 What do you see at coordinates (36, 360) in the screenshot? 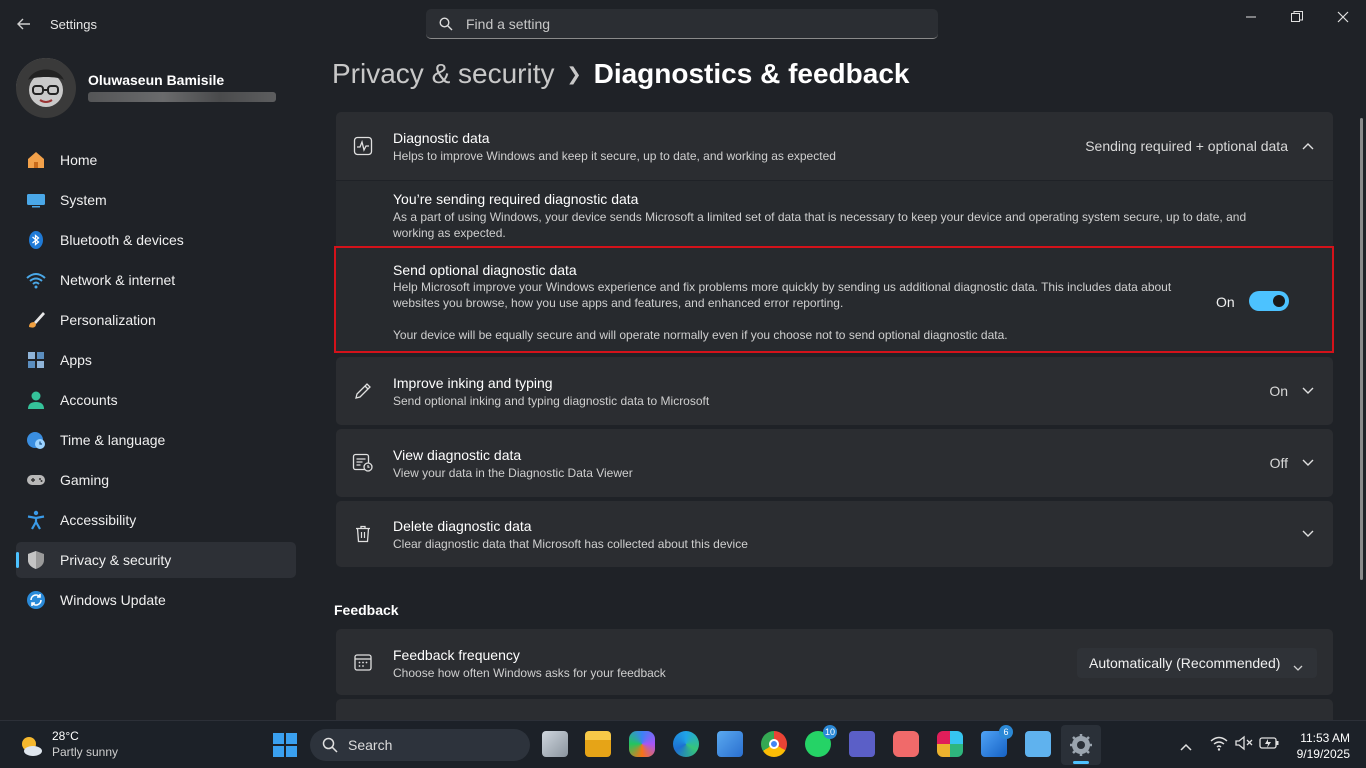
I see `apps-icon` at bounding box center [36, 360].